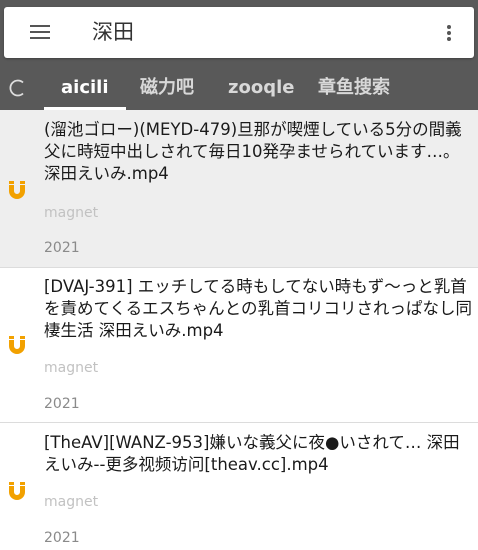 This screenshot has width=478, height=550. What do you see at coordinates (40, 32) in the screenshot?
I see `hamburger-icon` at bounding box center [40, 32].